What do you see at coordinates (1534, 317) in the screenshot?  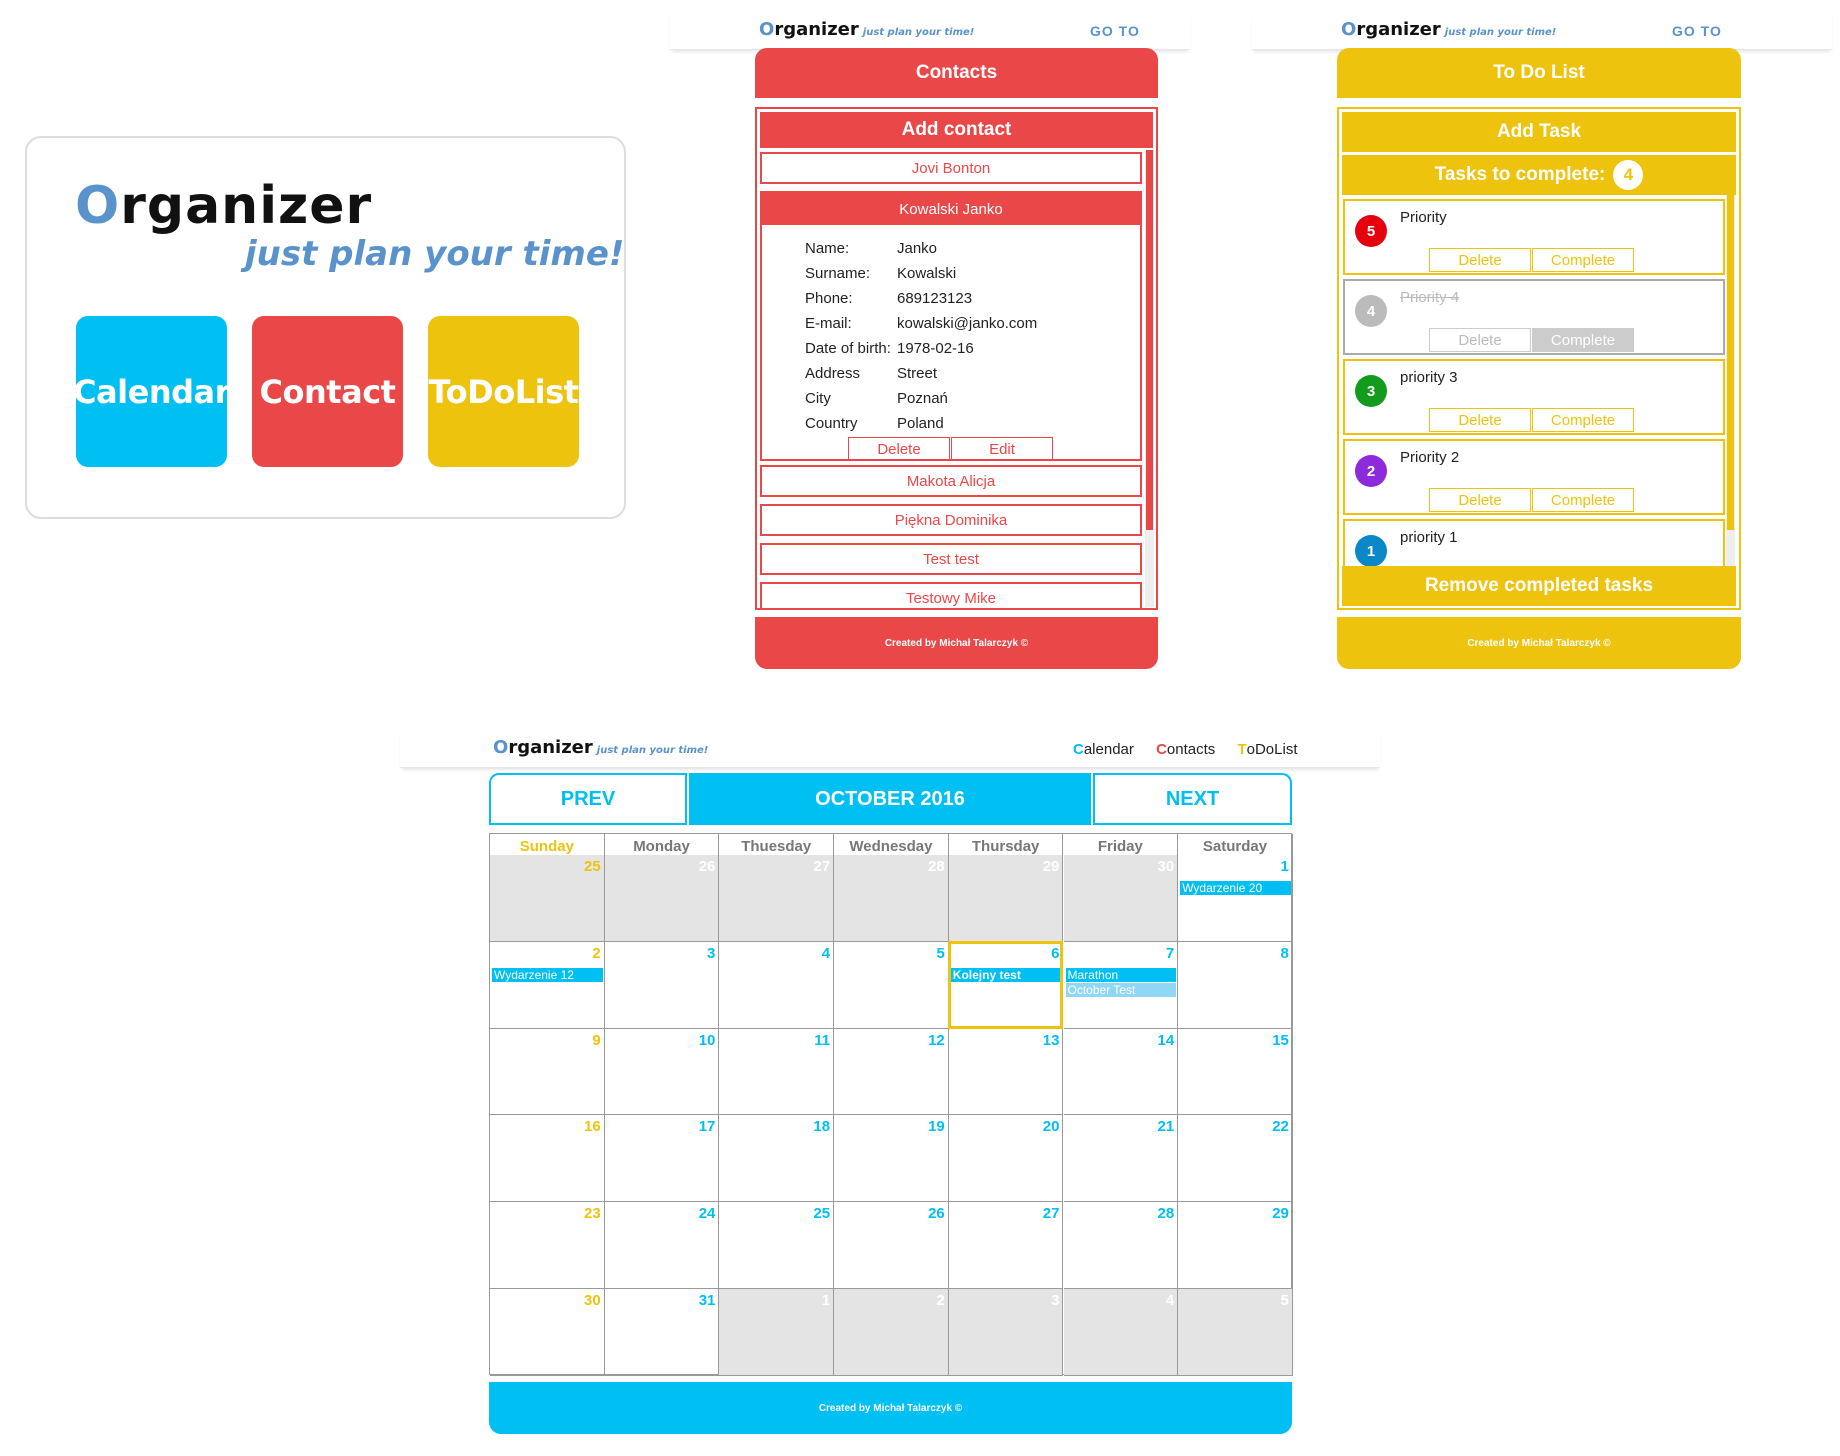 I see `task-item: 4 Priority 4 Delete Complete` at bounding box center [1534, 317].